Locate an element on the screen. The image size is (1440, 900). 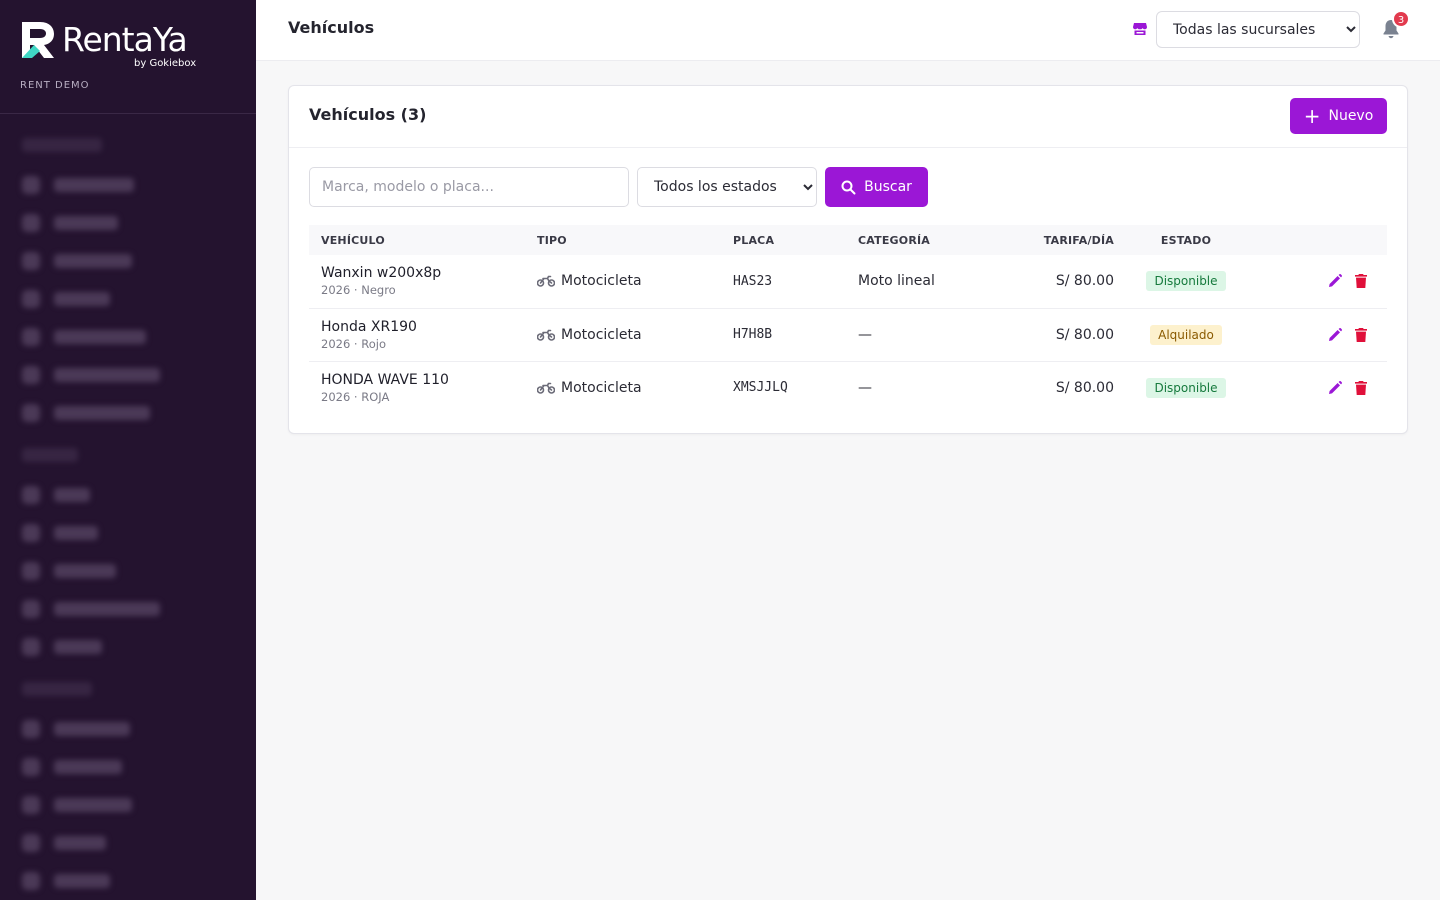
column-header-rate: TARIFA/DÍA is located at coordinates (1056, 240).